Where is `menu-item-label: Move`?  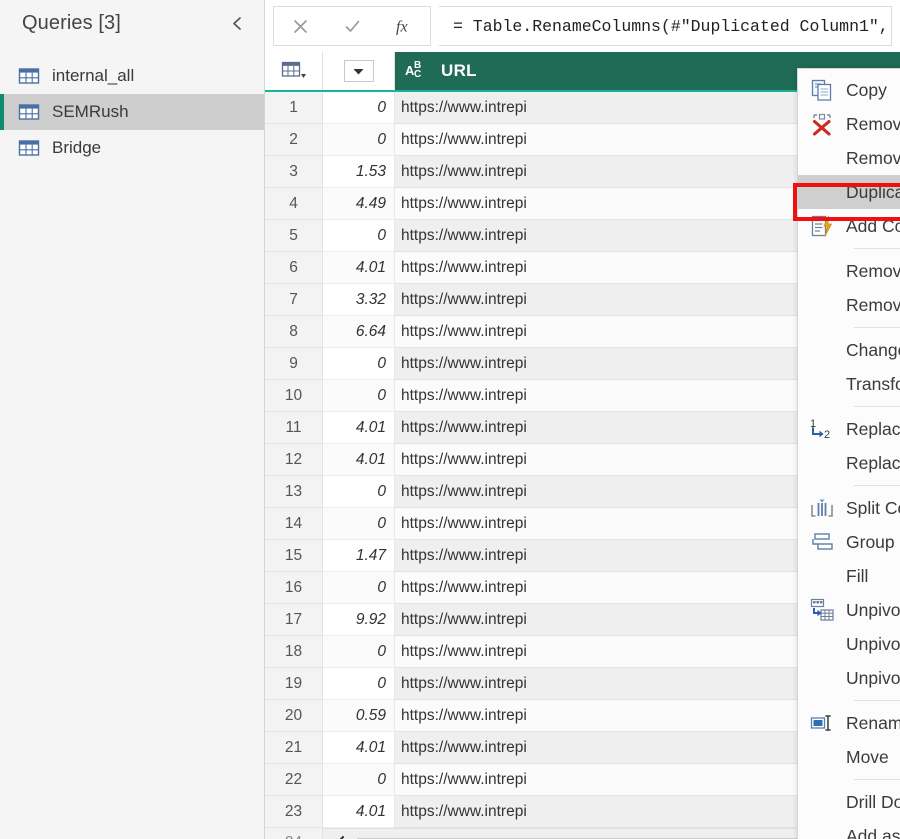
menu-item-label: Move is located at coordinates (867, 756).